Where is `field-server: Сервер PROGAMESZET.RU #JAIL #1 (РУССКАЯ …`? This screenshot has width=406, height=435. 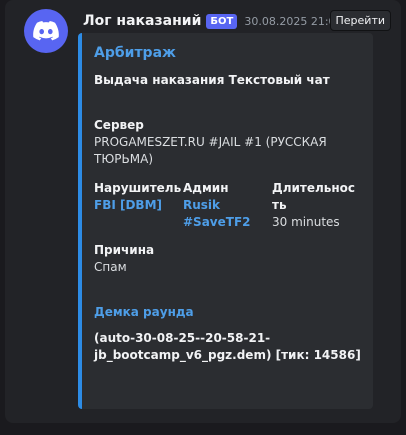
field-server: Сервер PROGAMESZET.RU #JAIL #1 (РУССКАЯ … is located at coordinates (227, 142).